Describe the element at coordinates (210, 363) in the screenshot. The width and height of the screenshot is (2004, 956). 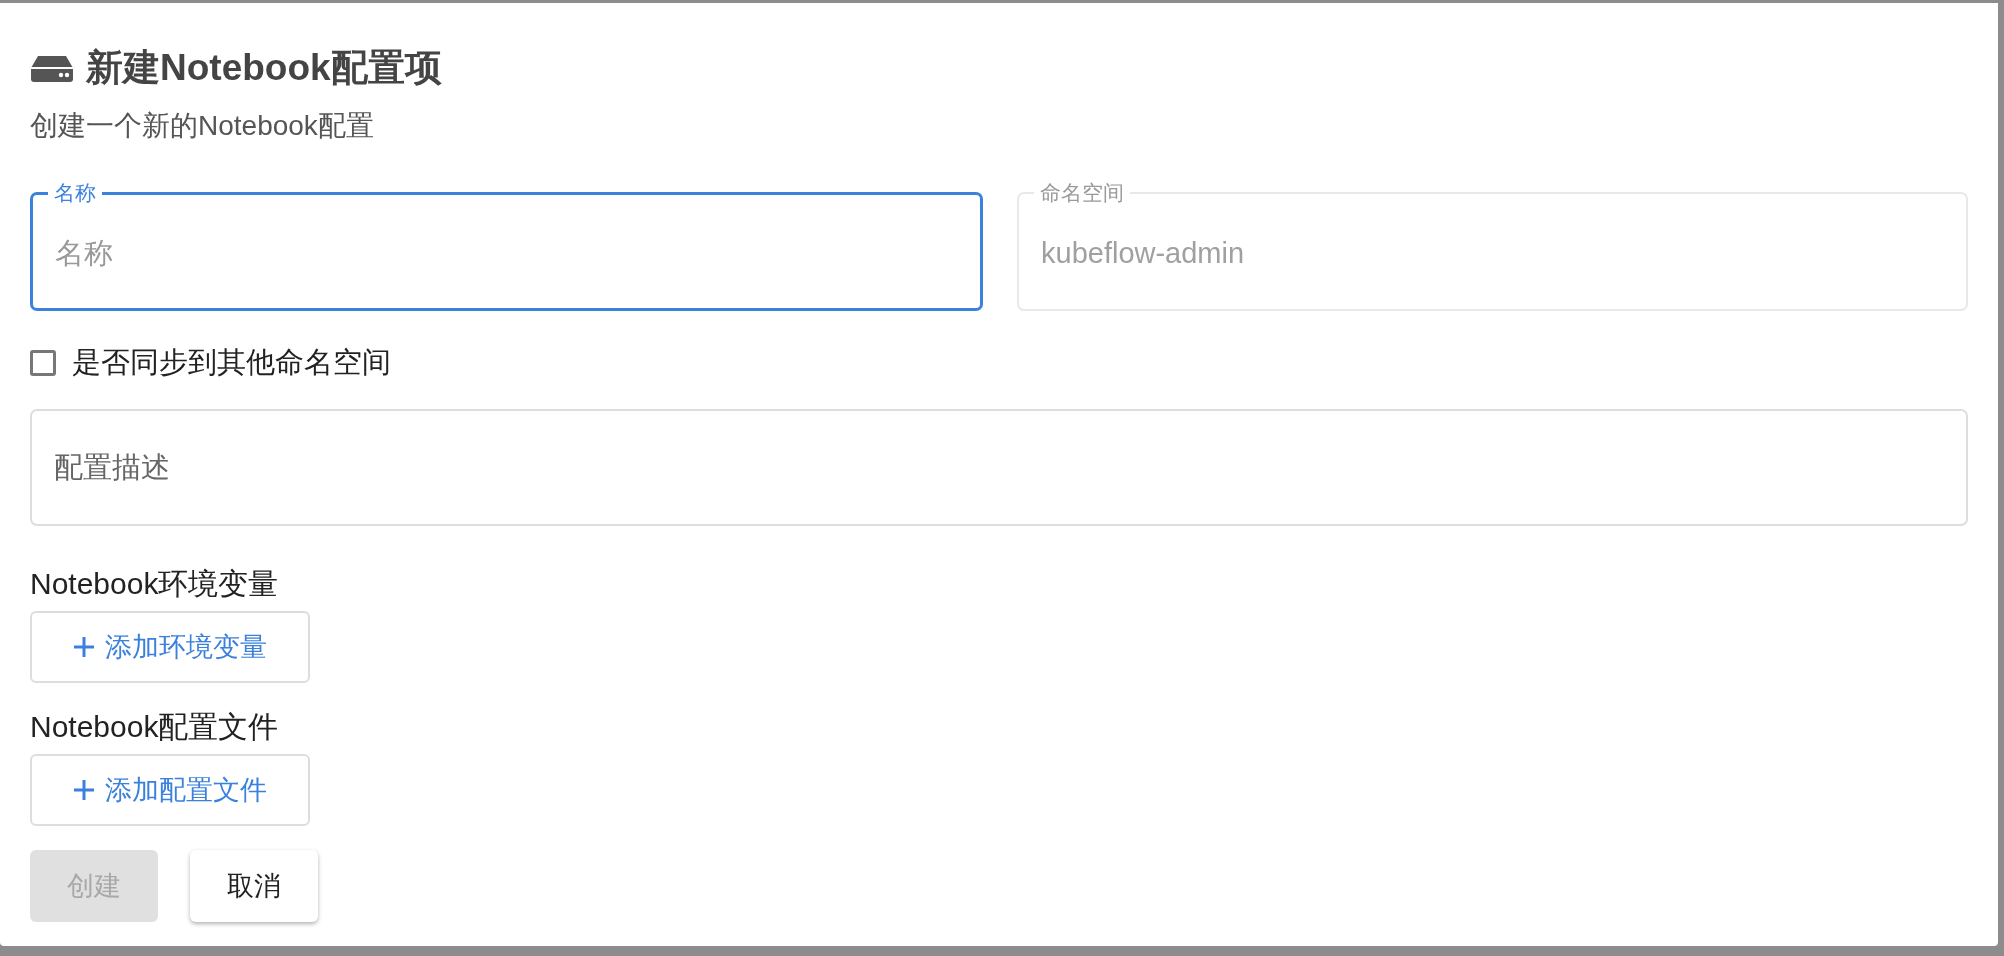
I see `sync-checkbox: 是否同步到其他命名空间` at that location.